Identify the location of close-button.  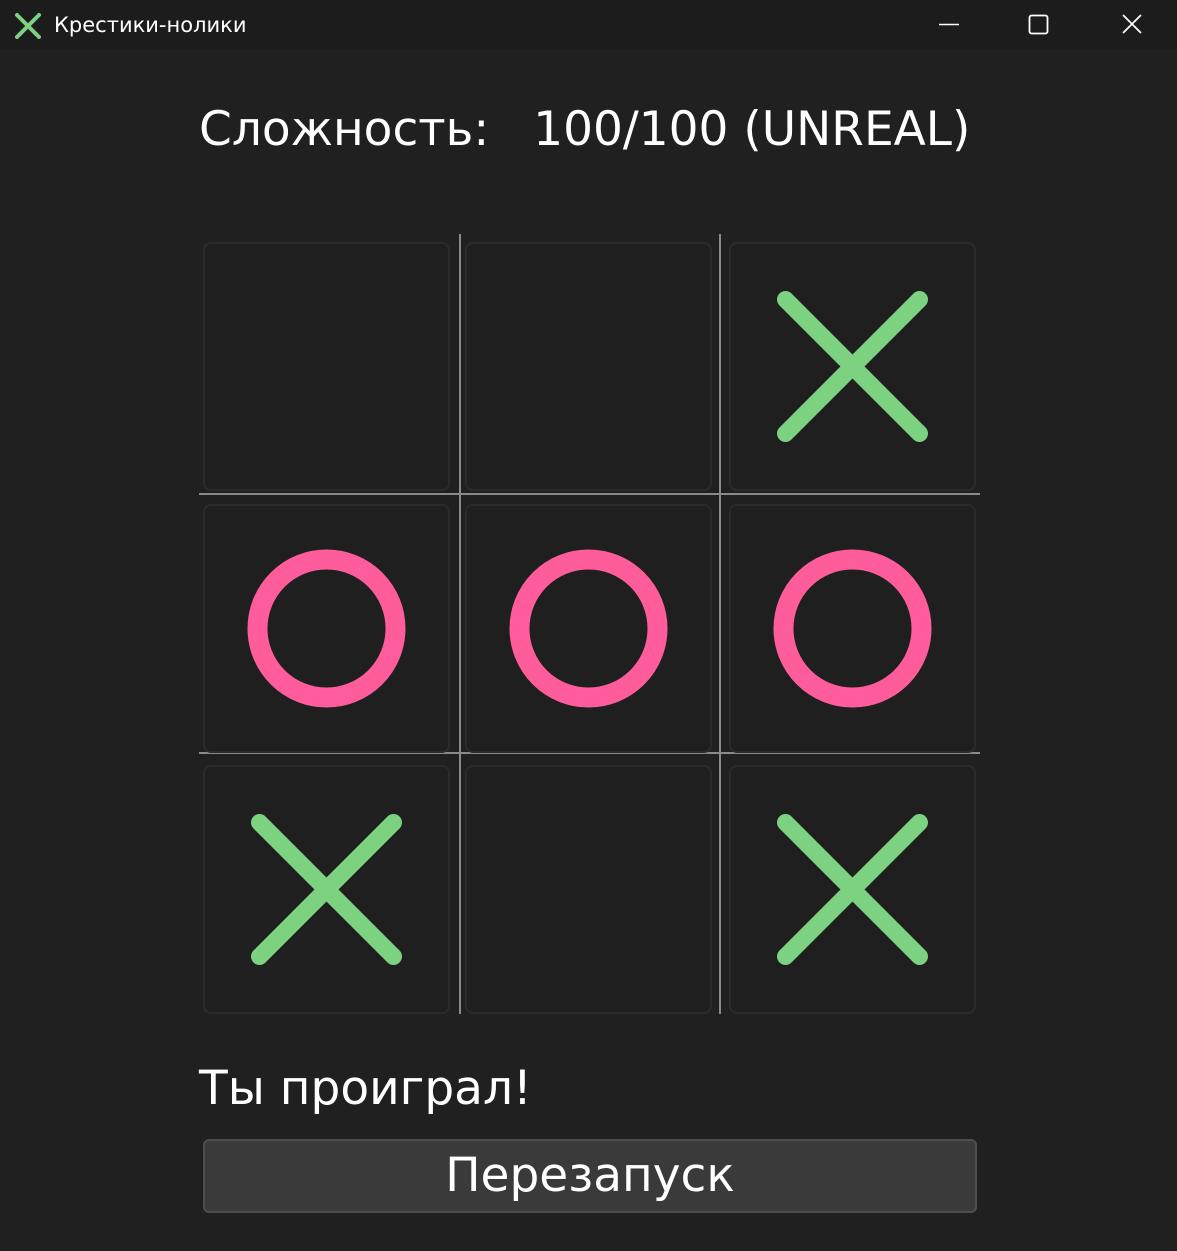
(1131, 25).